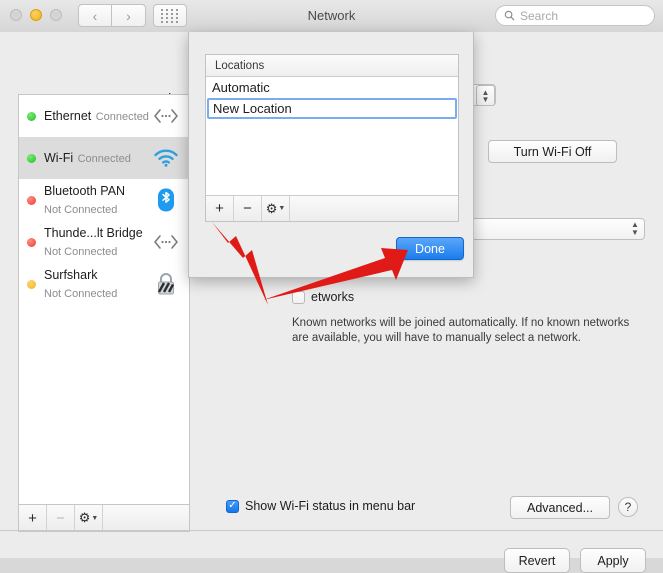  I want to click on service-list-toolbar: + − ⚙ ▼, so click(104, 517).